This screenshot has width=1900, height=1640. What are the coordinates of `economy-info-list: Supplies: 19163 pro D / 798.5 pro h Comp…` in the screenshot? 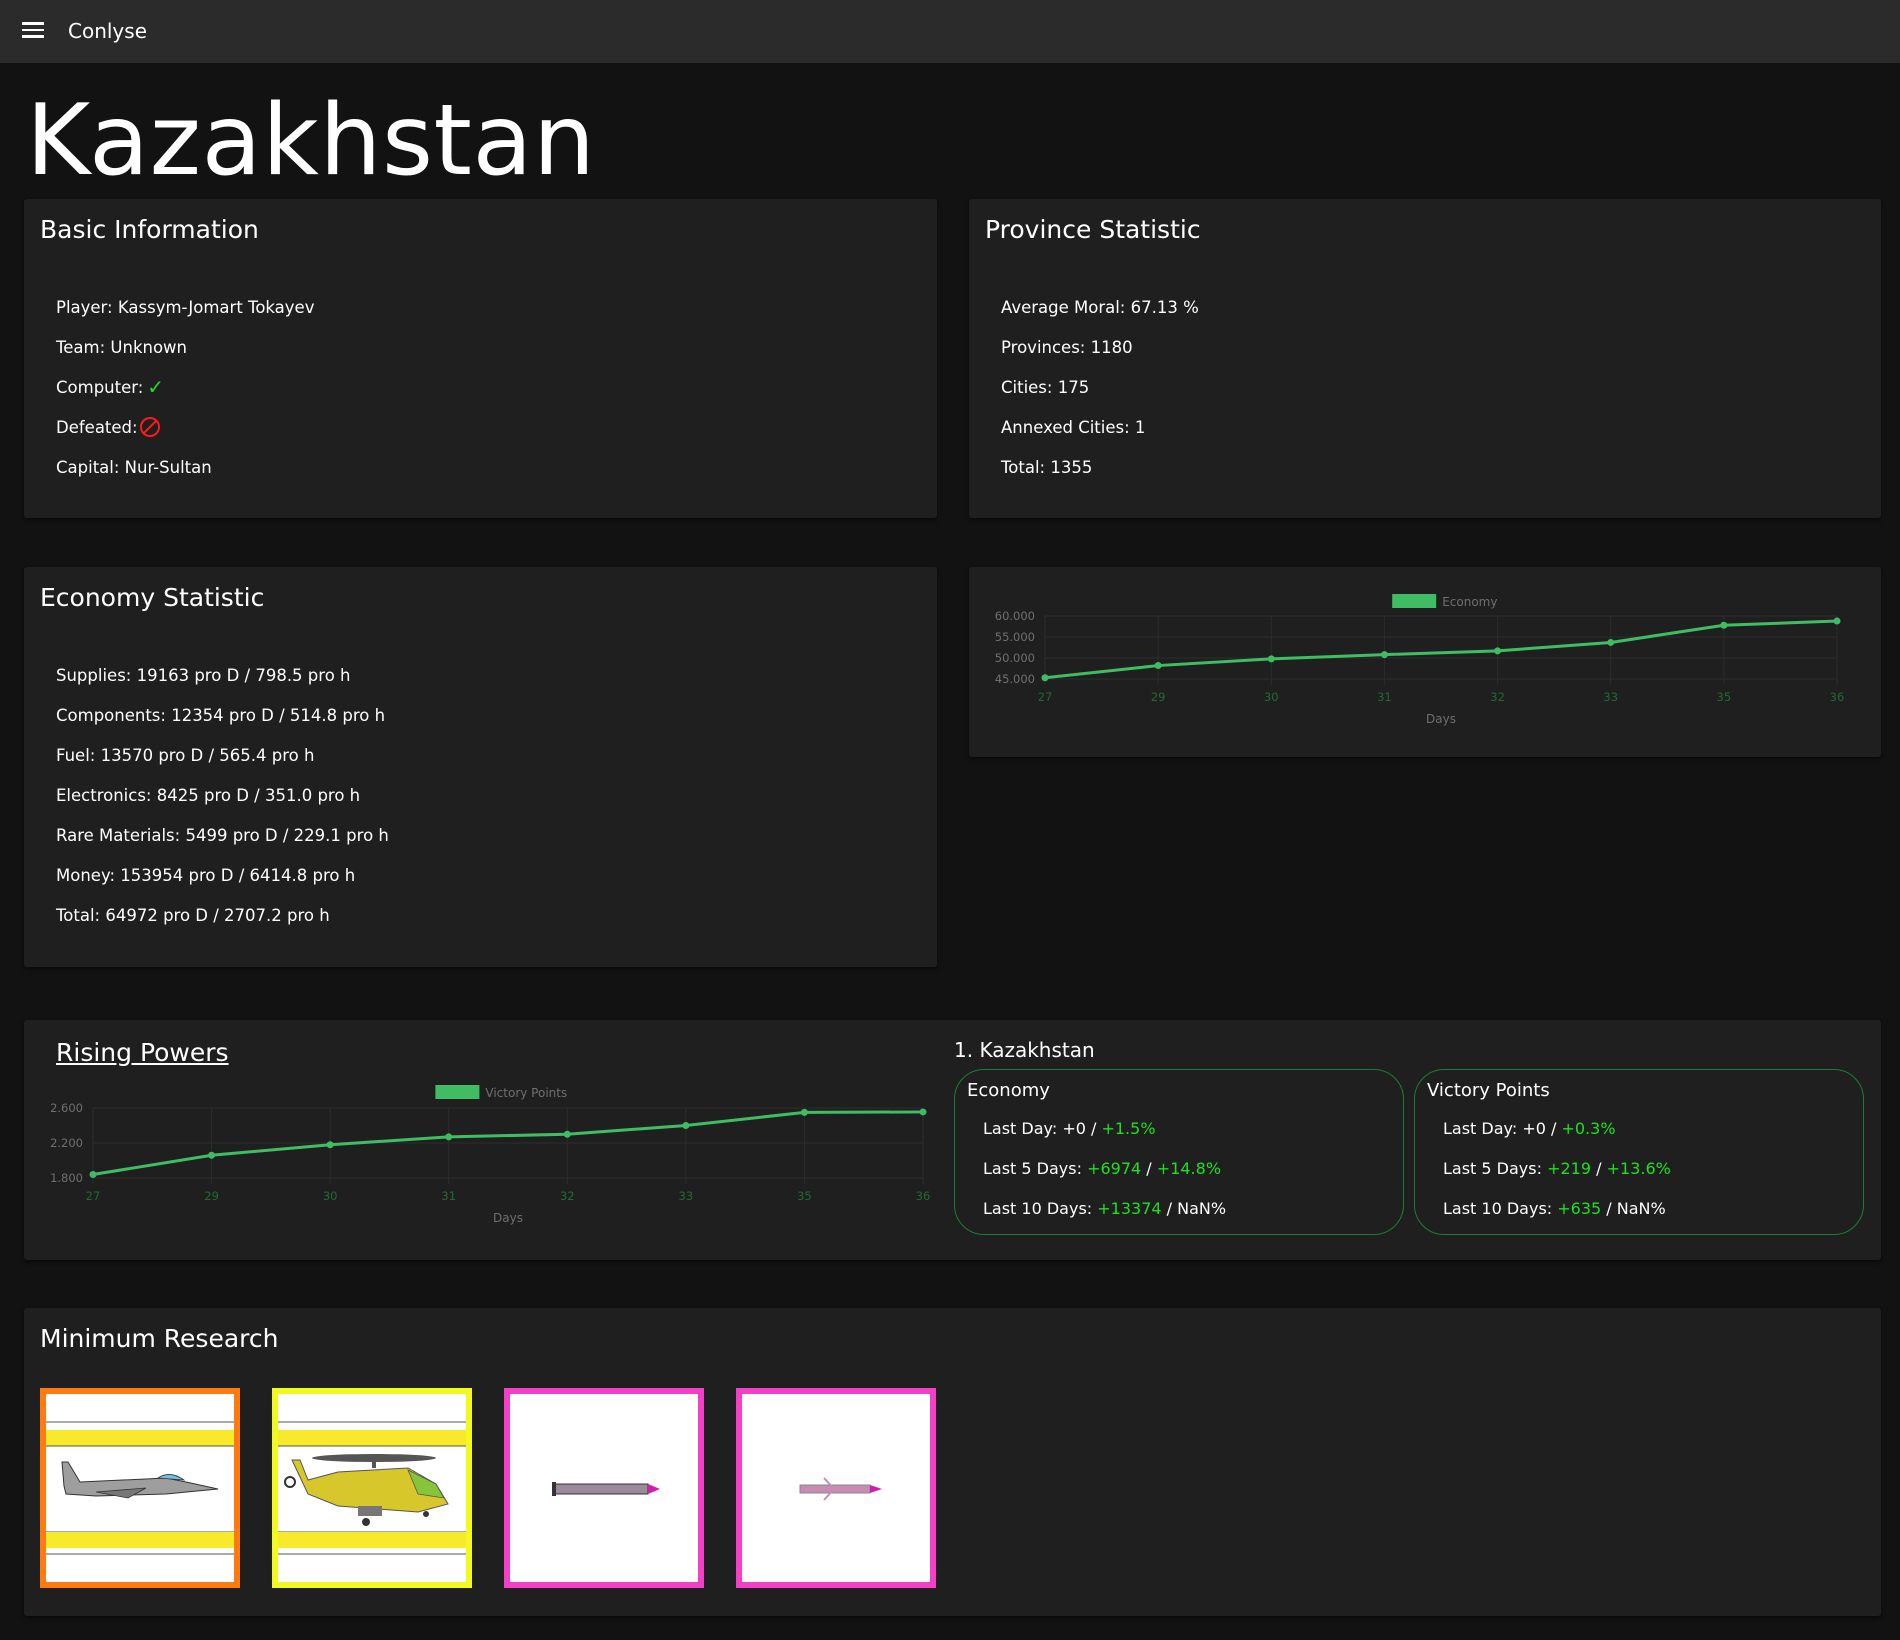 It's located at (222, 795).